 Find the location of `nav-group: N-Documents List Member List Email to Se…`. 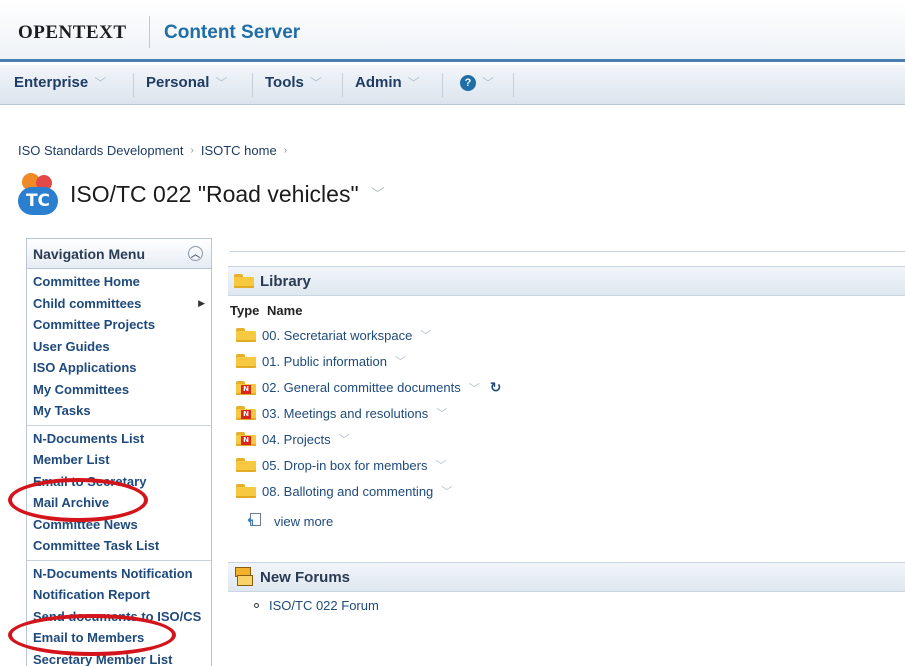

nav-group: N-Documents List Member List Email to Se… is located at coordinates (119, 493).